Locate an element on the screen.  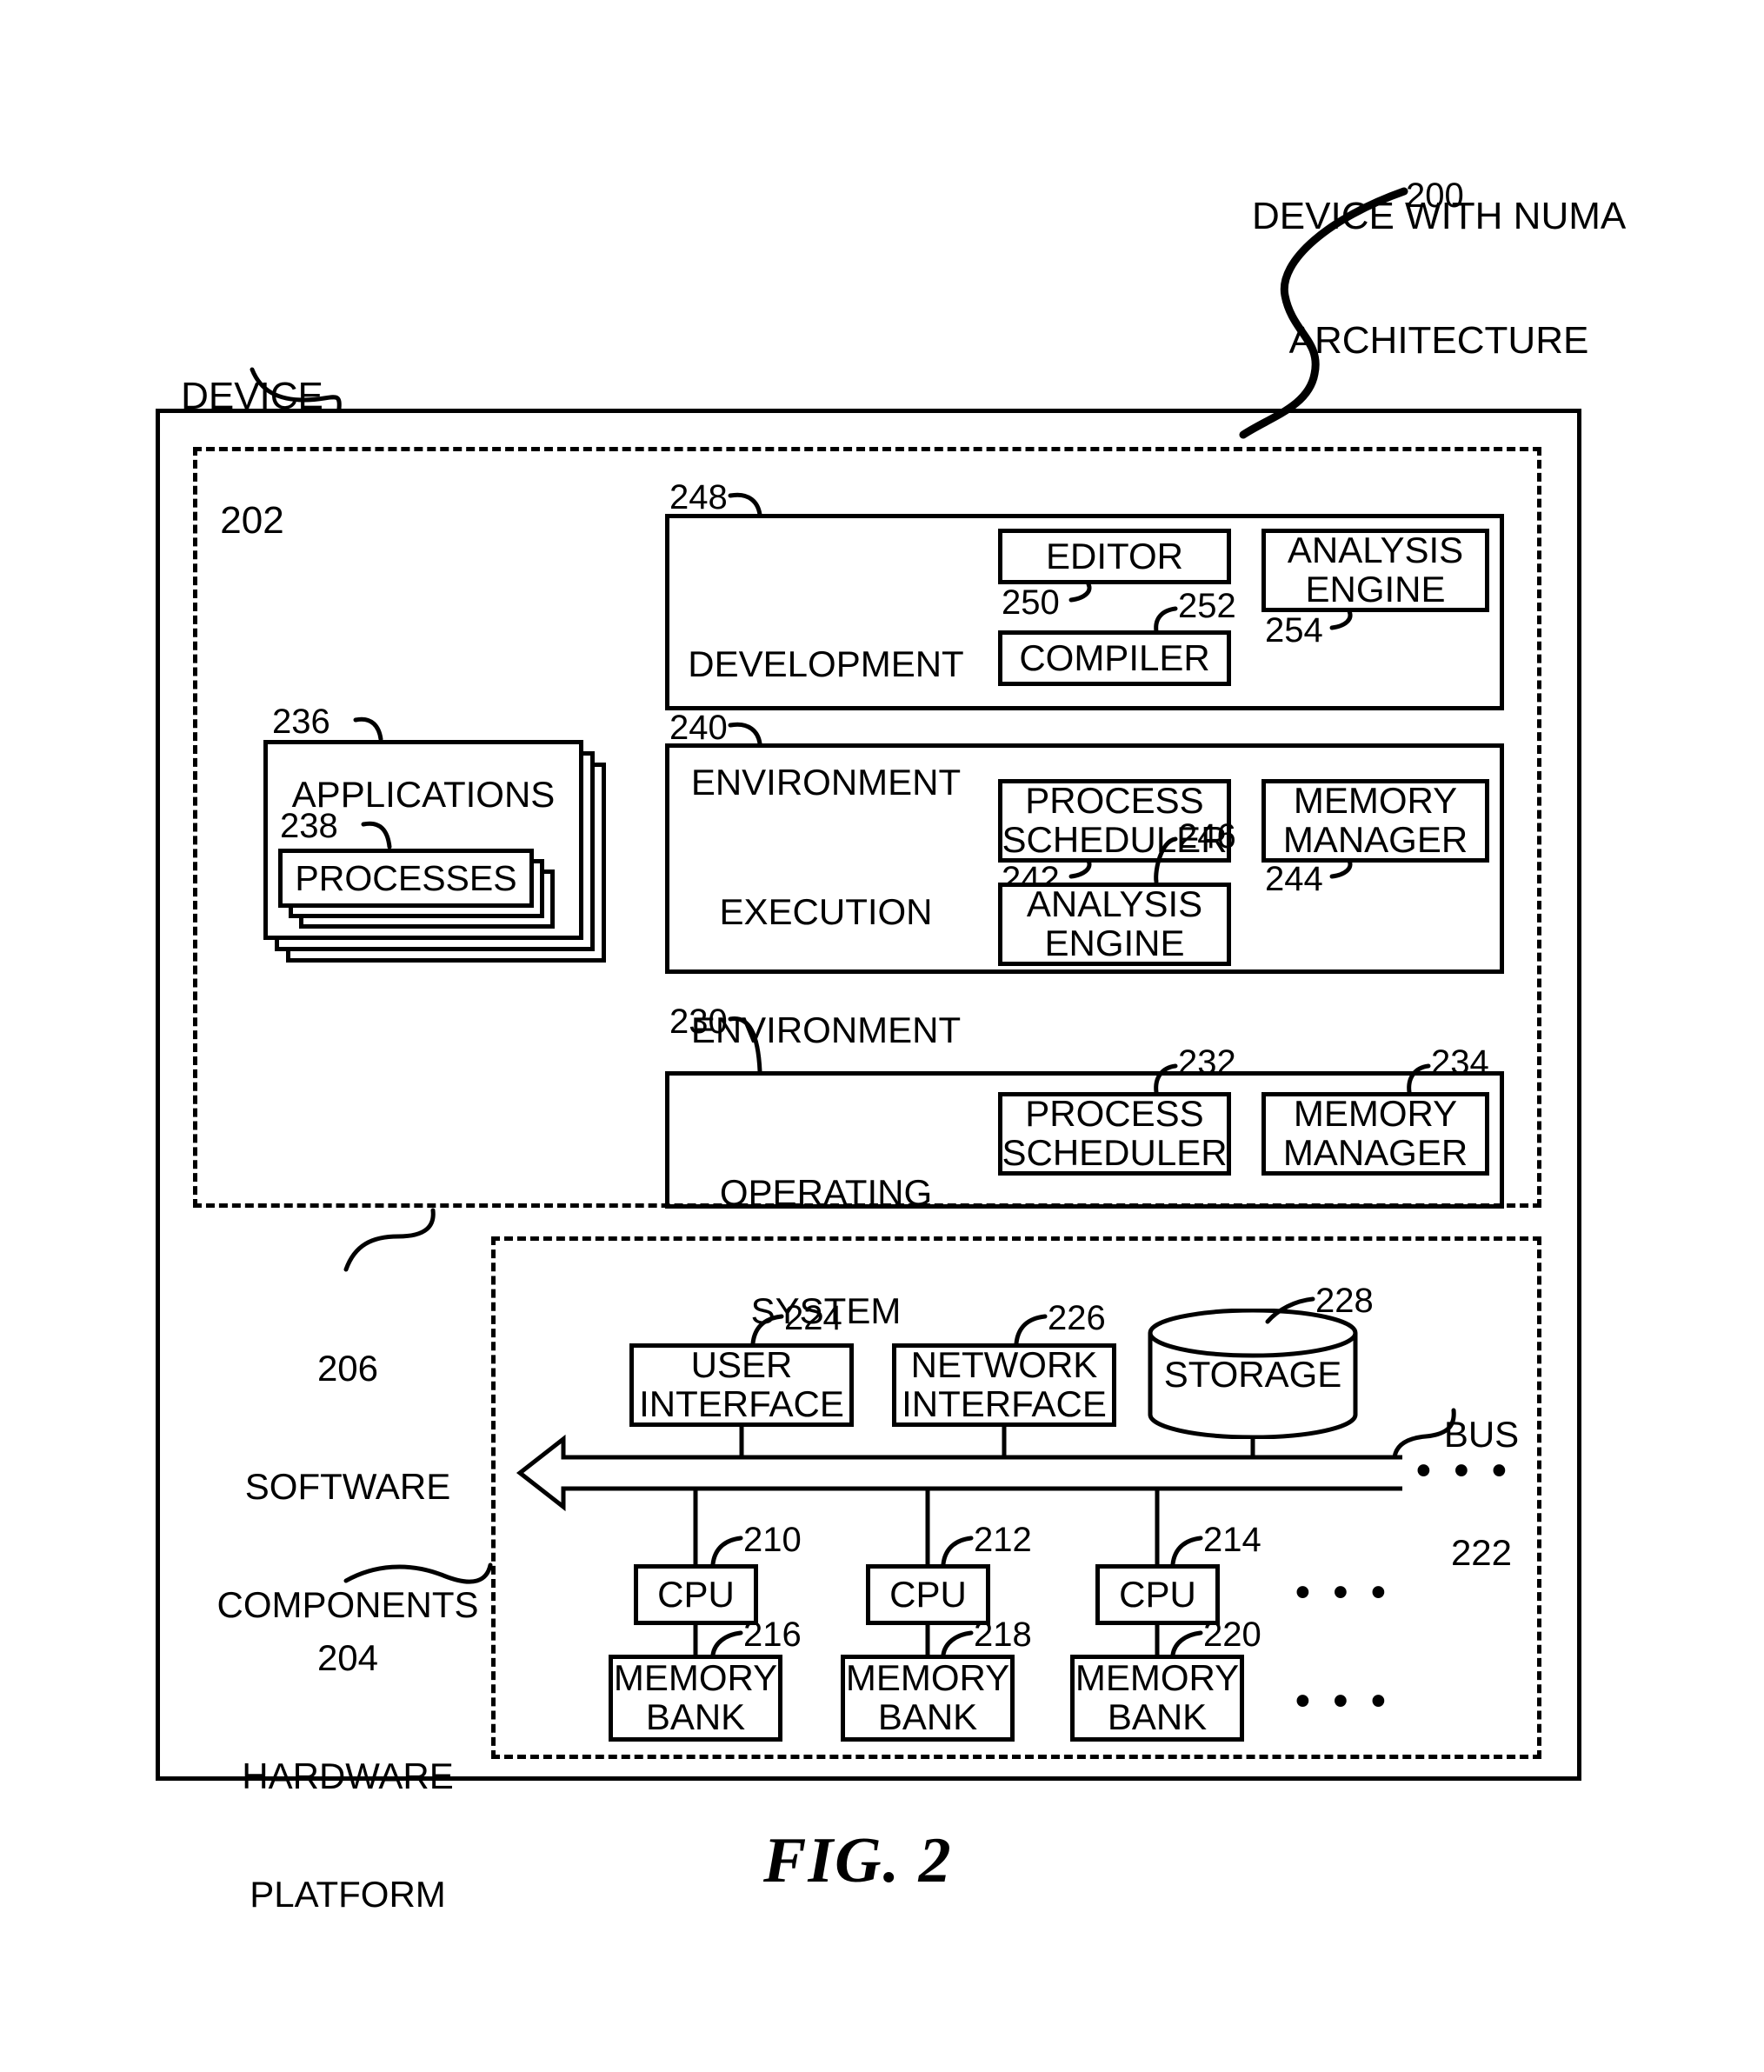
ref-218: 218 is located at coordinates (1003, 1635).